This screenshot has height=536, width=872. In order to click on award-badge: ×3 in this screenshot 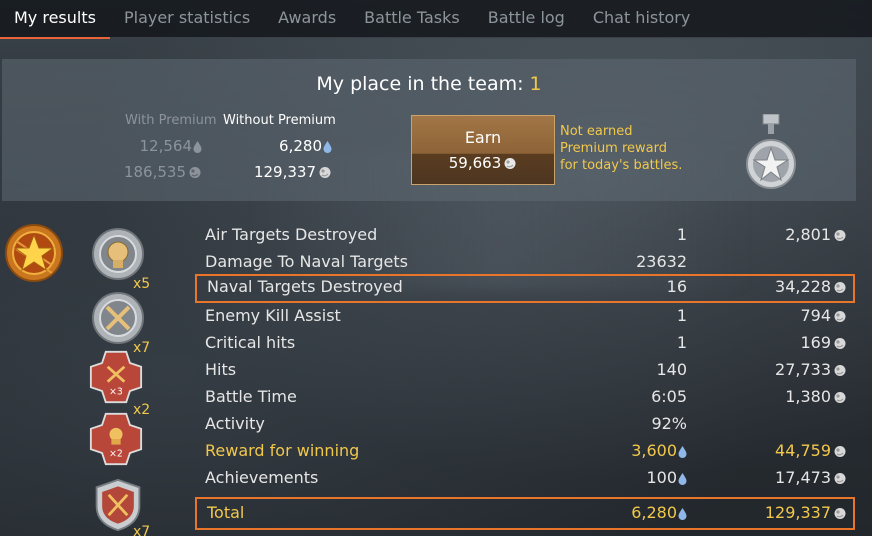, I will do `click(116, 392)`.